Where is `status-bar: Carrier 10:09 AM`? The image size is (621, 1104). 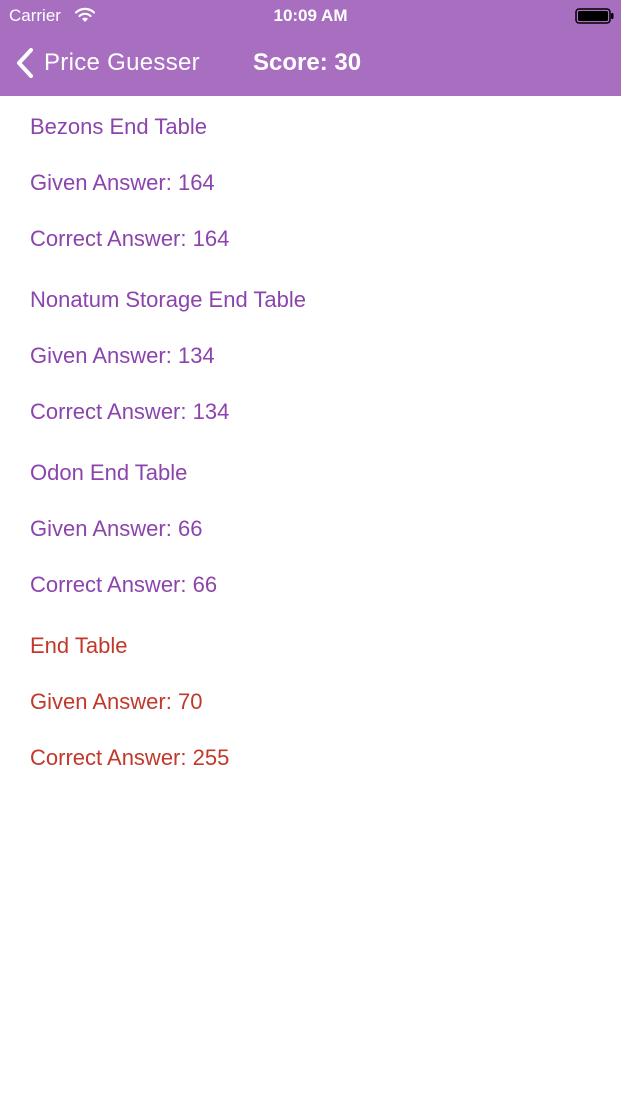
status-bar: Carrier 10:09 AM is located at coordinates (310, 16).